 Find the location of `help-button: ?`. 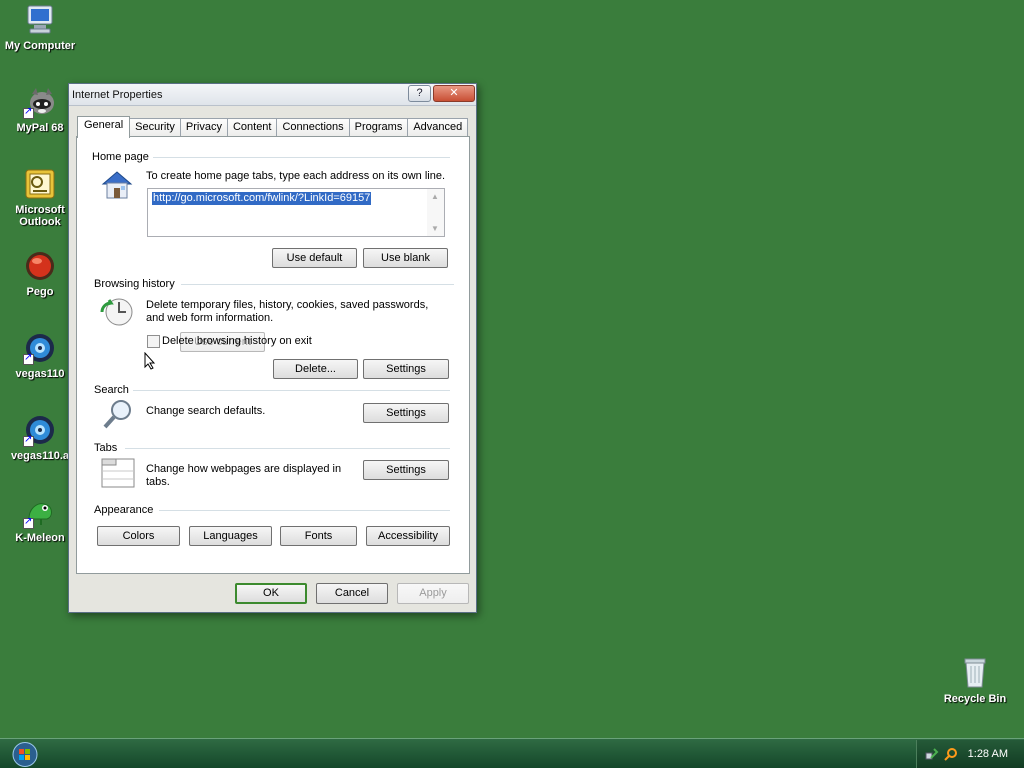

help-button: ? is located at coordinates (419, 93).